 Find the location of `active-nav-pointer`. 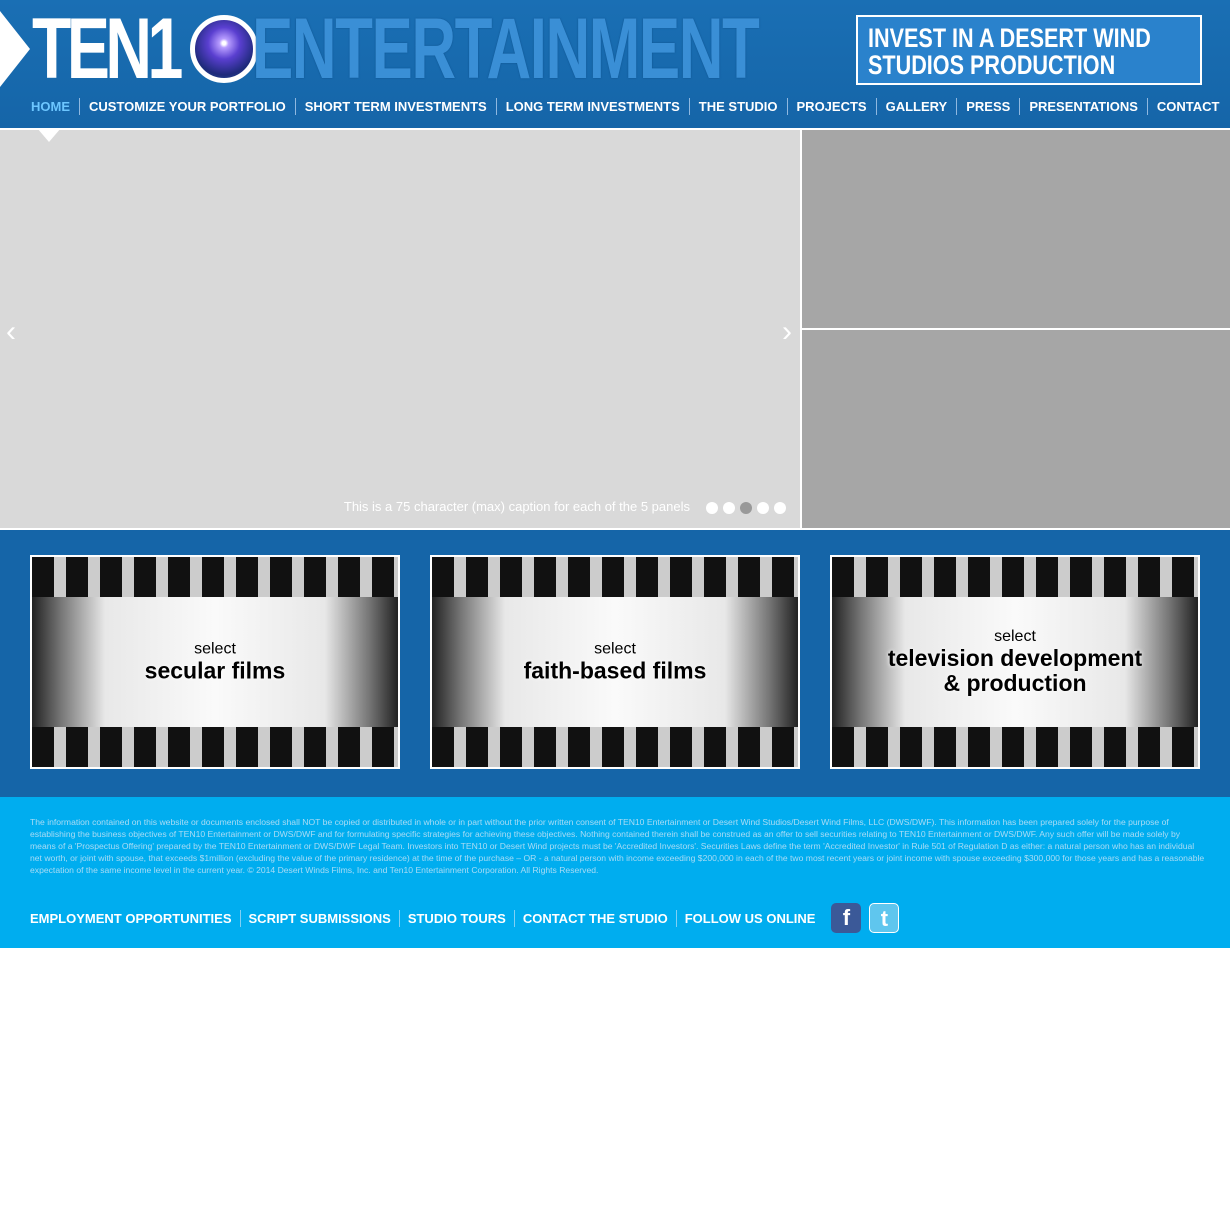

active-nav-pointer is located at coordinates (49, 135).